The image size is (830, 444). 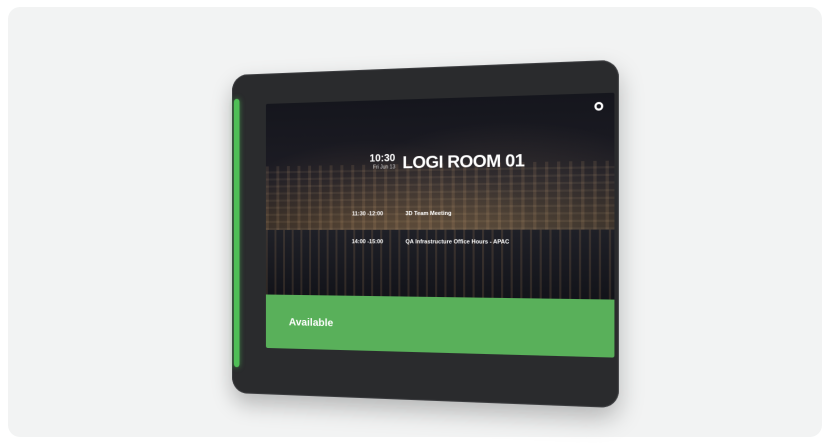 What do you see at coordinates (463, 161) in the screenshot?
I see `room-name: LOGI ROOM 01` at bounding box center [463, 161].